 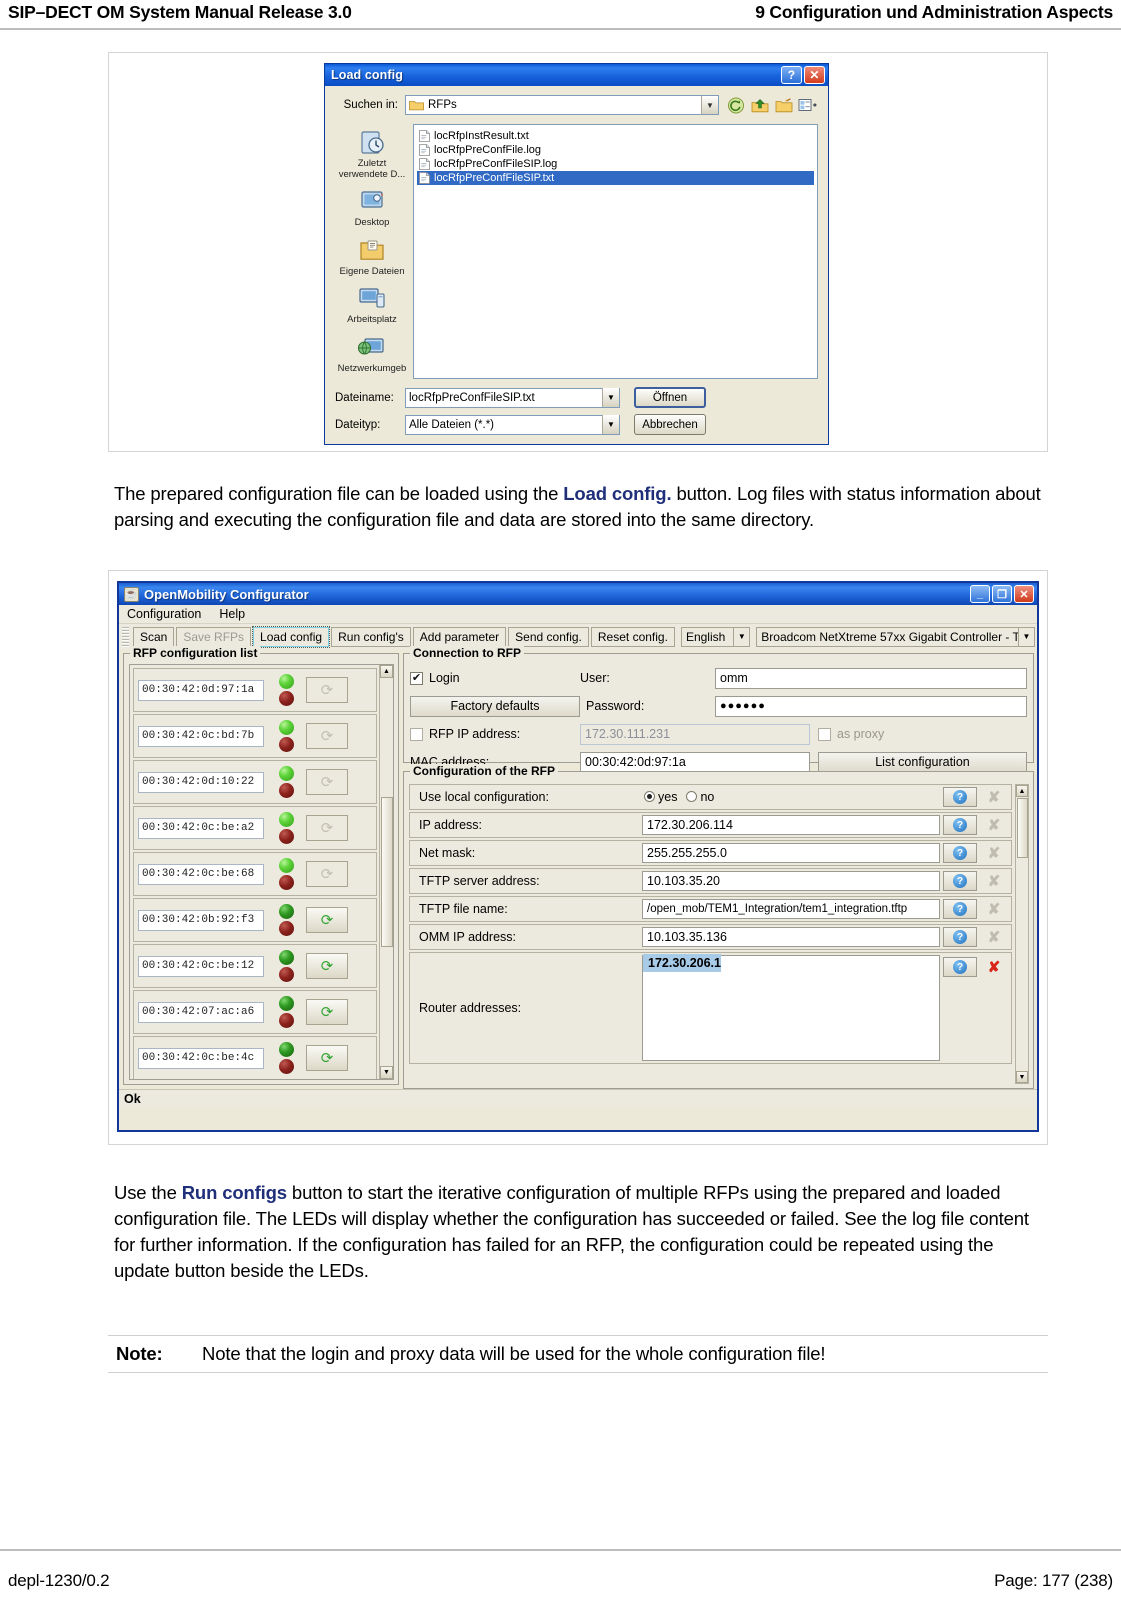 I want to click on filename-input: locRfpPreConfFileSIP.txt ▼, so click(x=512, y=397).